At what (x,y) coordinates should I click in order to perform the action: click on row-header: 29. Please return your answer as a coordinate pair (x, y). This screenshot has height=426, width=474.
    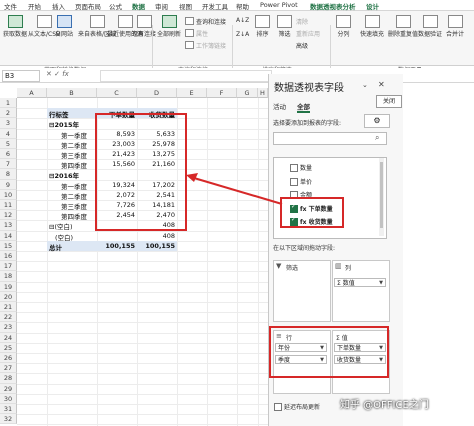
    Looking at the image, I should click on (8, 388).